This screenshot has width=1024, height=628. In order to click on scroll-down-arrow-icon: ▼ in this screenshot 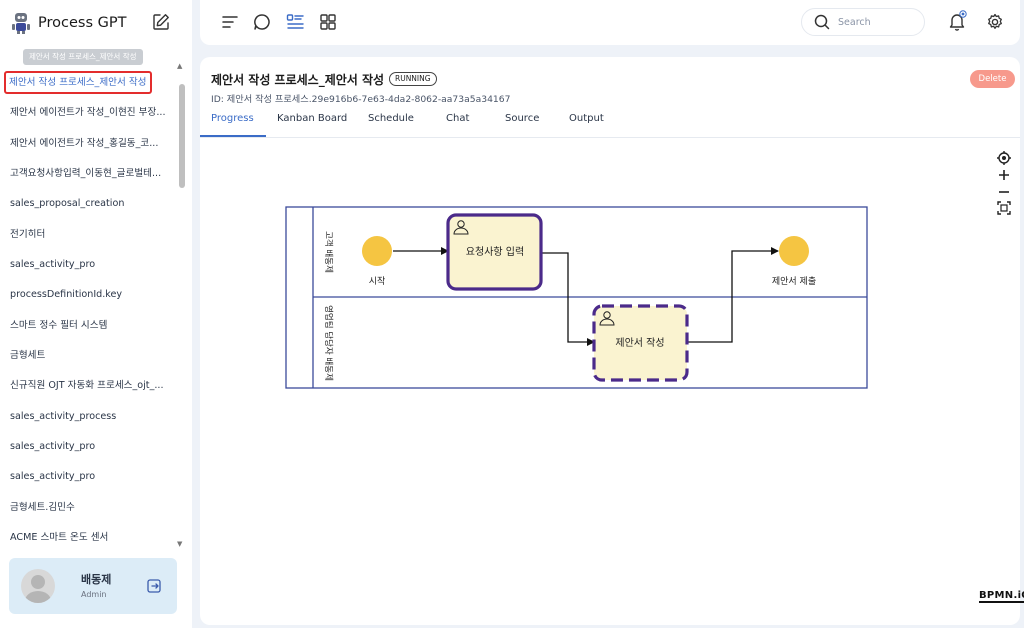, I will do `click(179, 544)`.